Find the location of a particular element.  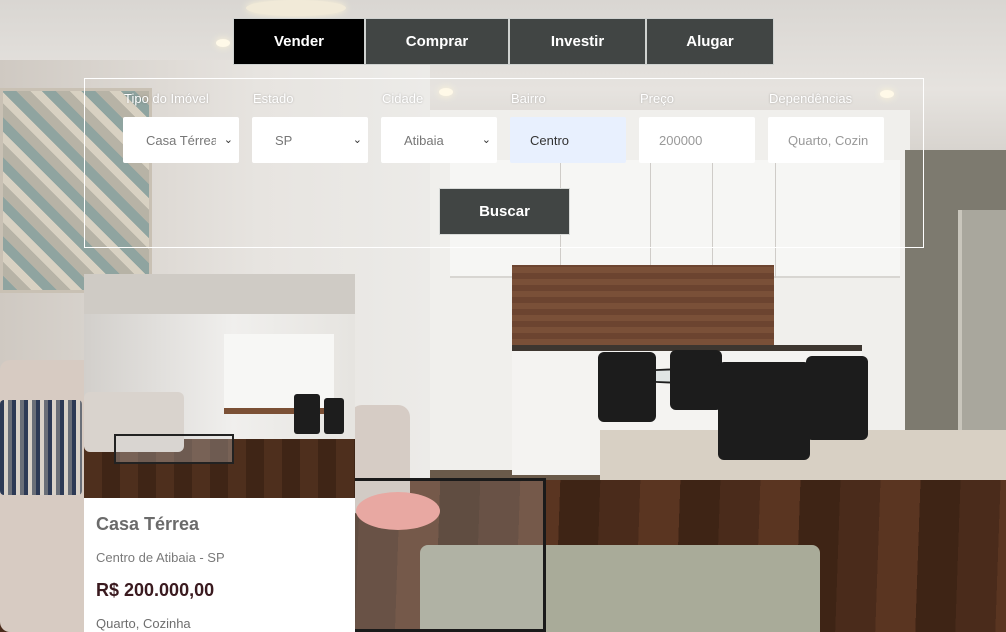

property-title: Casa Térrea is located at coordinates (147, 524).